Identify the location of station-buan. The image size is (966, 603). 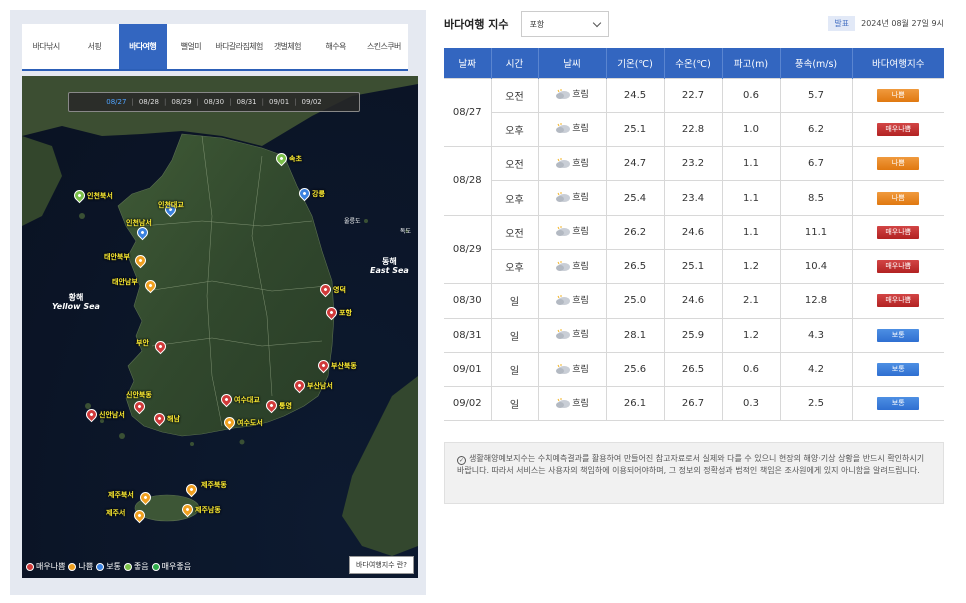
(160, 346).